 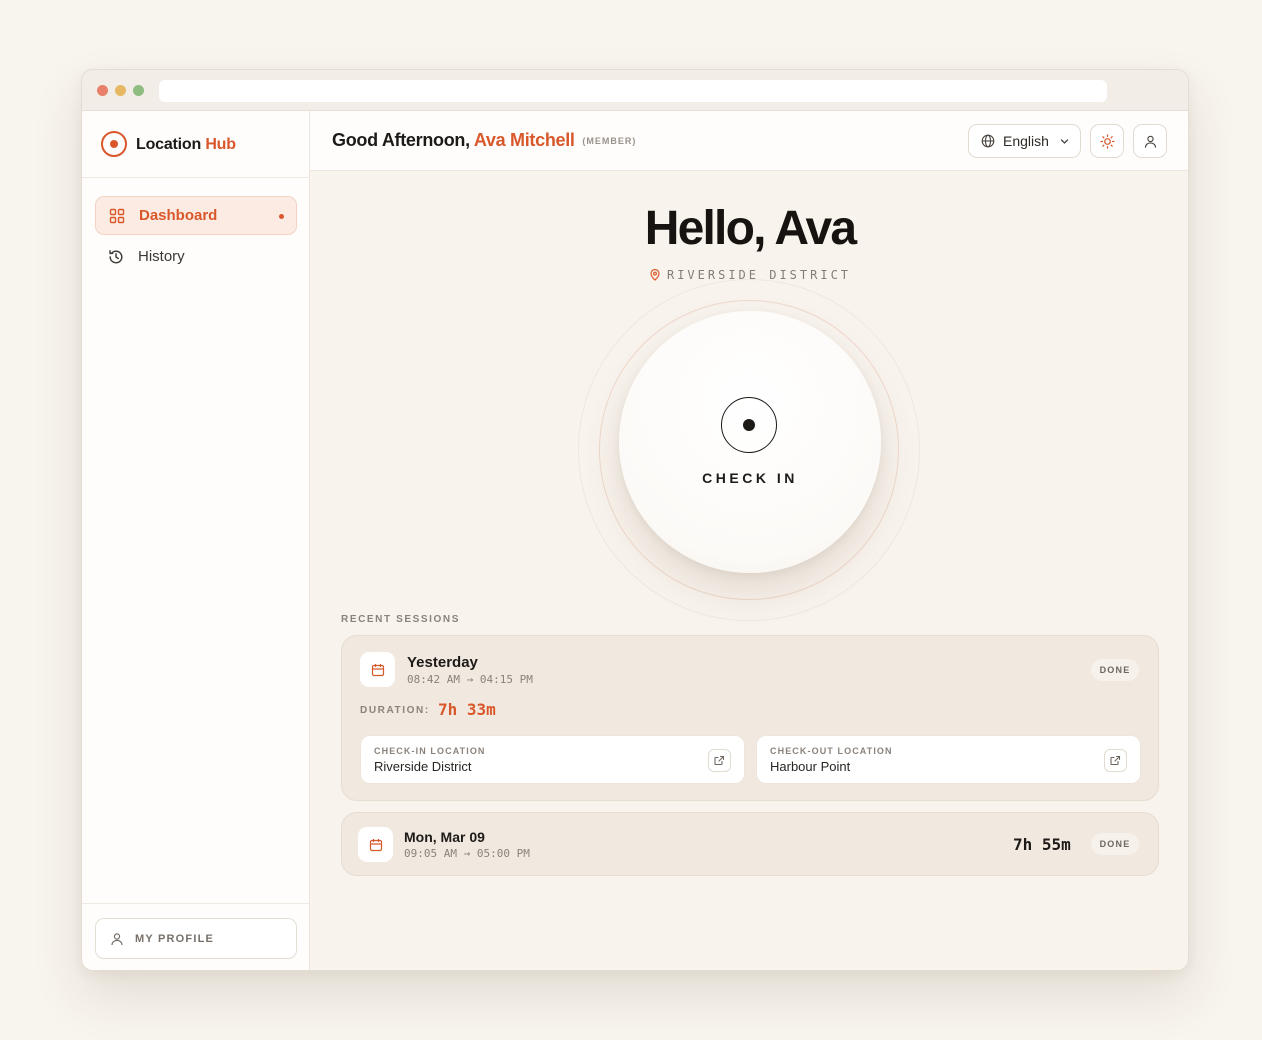 I want to click on sun-icon, so click(x=1107, y=141).